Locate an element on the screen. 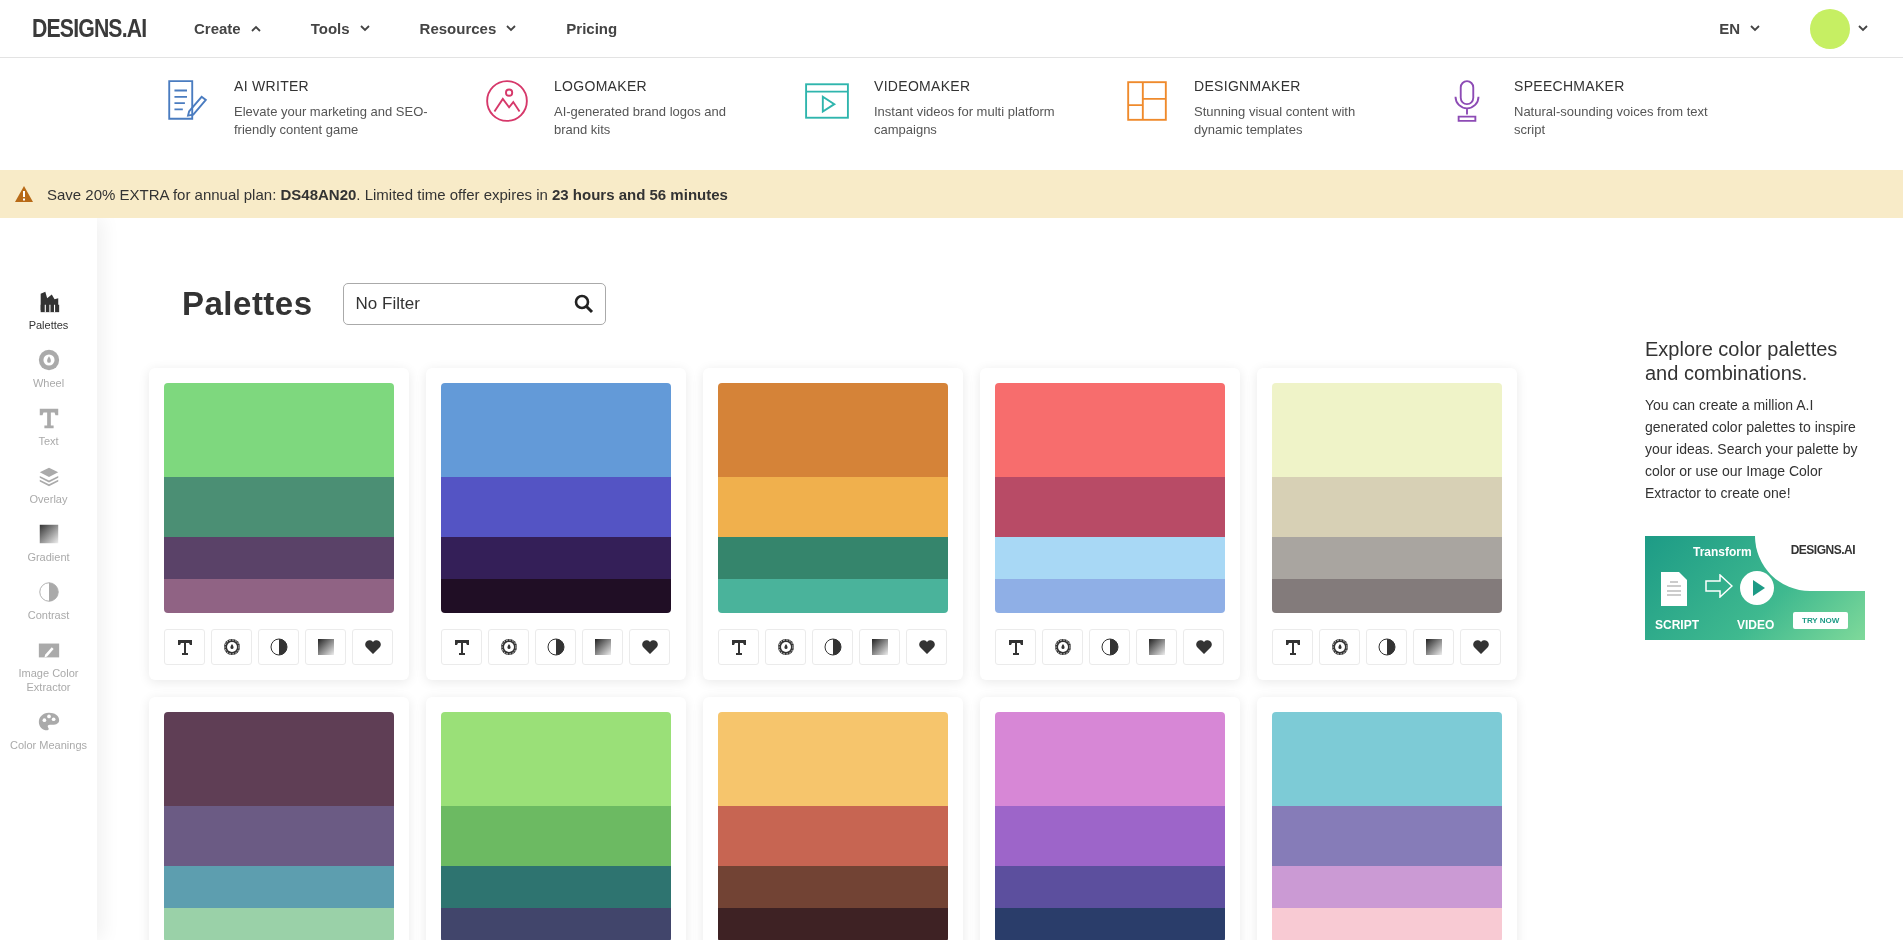  product-title: LOGOMAKER is located at coordinates (654, 86).